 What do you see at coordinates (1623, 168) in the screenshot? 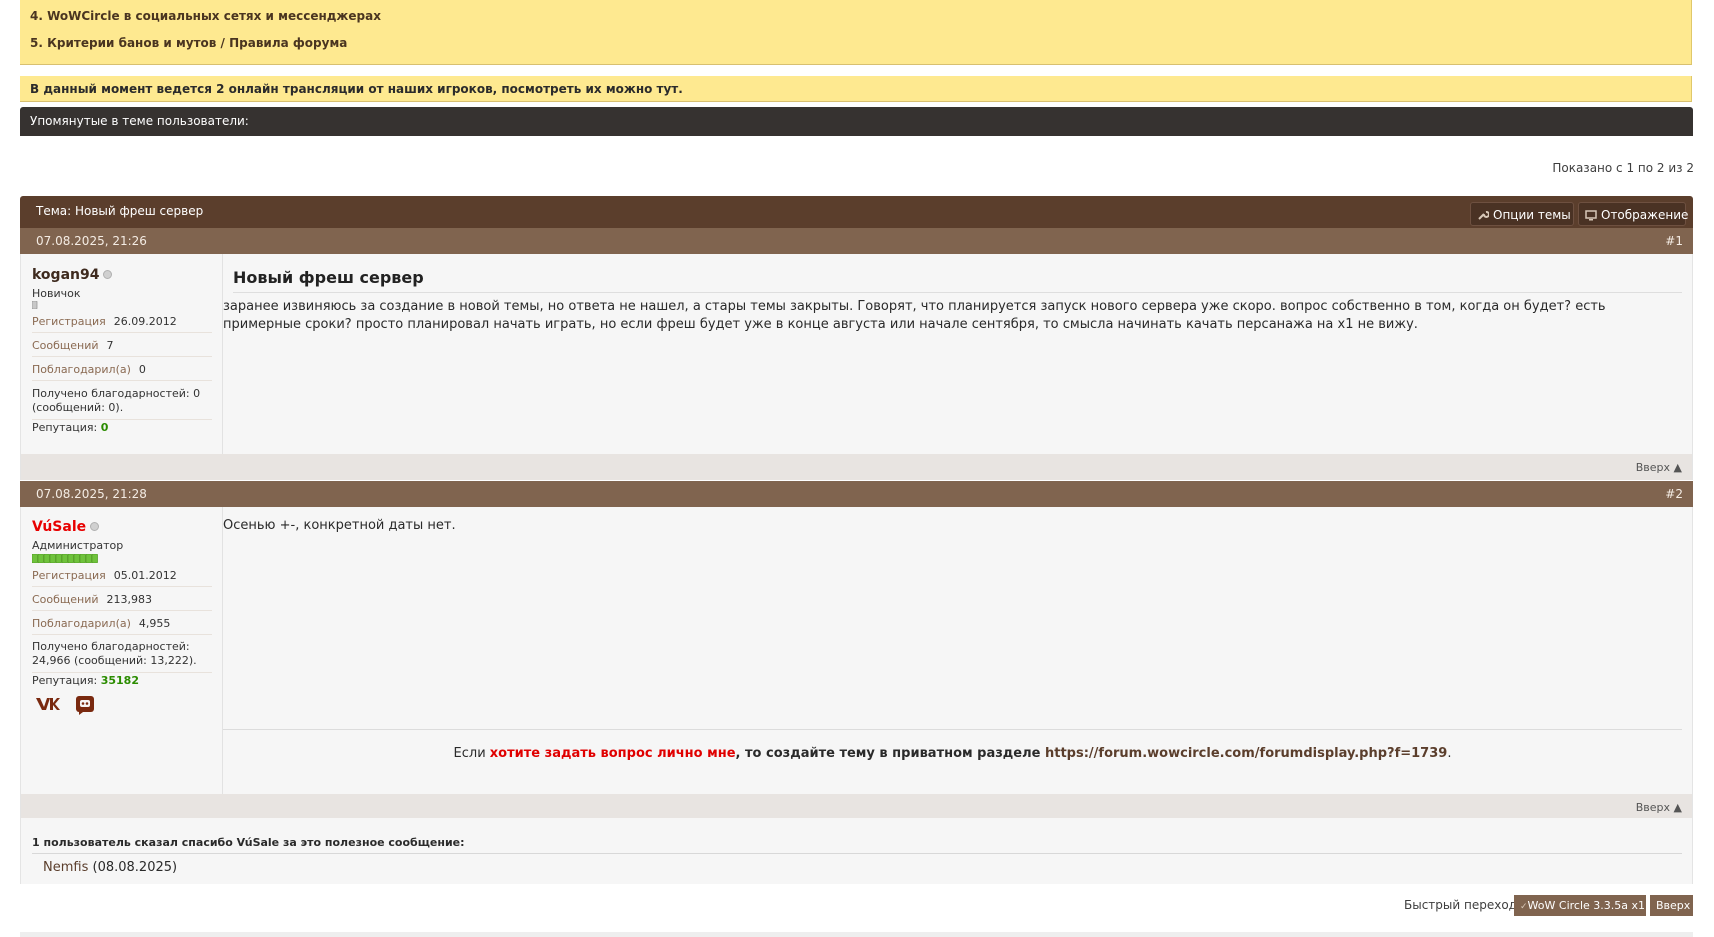
I see `pagination-text: Показано с 1 по 2 из 2` at bounding box center [1623, 168].